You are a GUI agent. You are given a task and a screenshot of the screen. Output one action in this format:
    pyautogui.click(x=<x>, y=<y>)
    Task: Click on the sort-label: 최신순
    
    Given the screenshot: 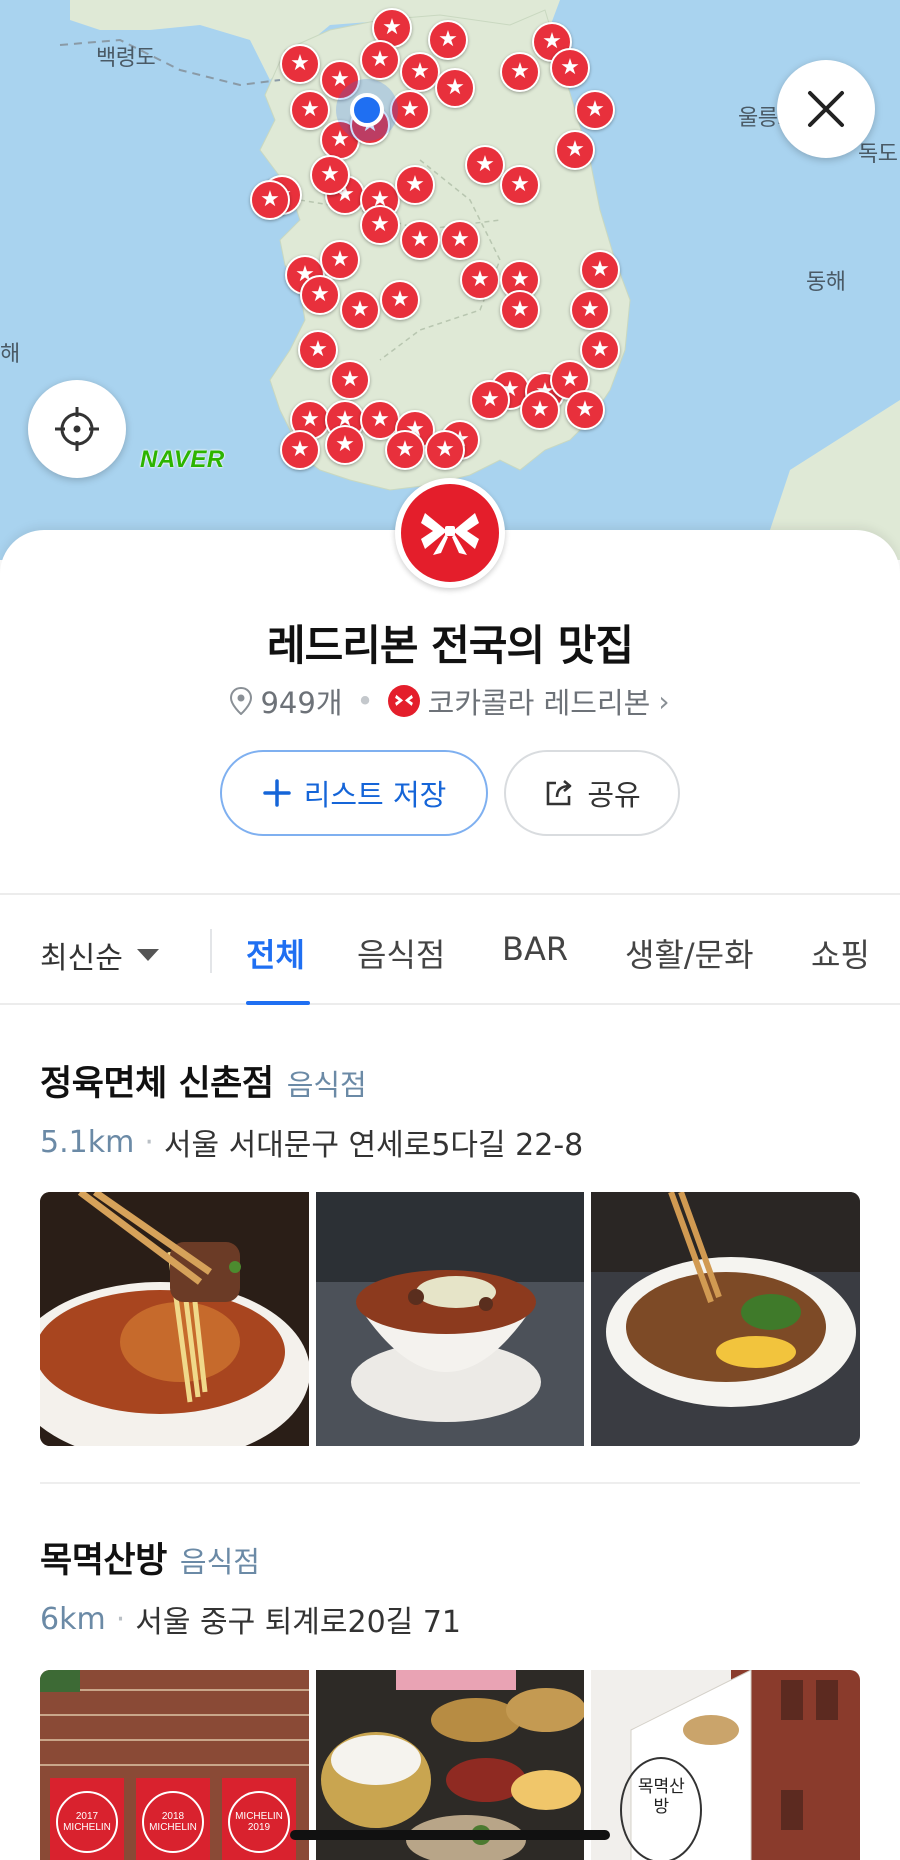 What is the action you would take?
    pyautogui.click(x=81, y=958)
    